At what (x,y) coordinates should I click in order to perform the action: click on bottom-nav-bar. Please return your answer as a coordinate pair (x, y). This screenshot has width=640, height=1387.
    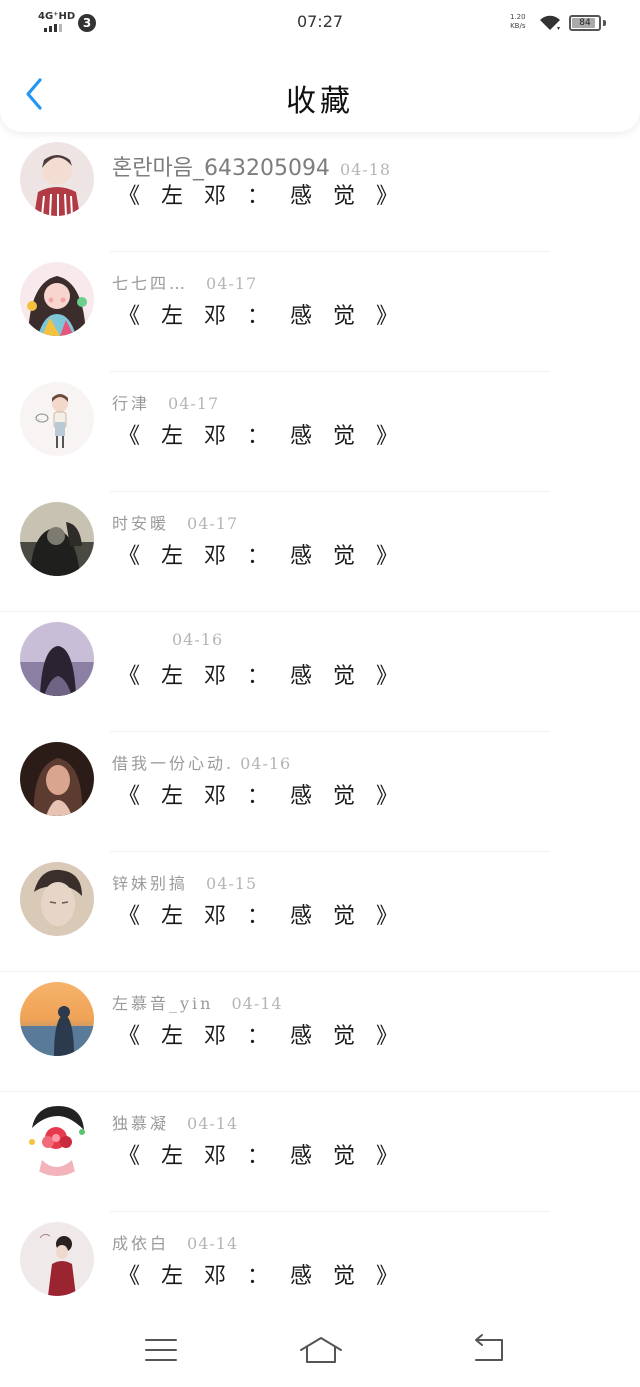
    Looking at the image, I should click on (320, 1352).